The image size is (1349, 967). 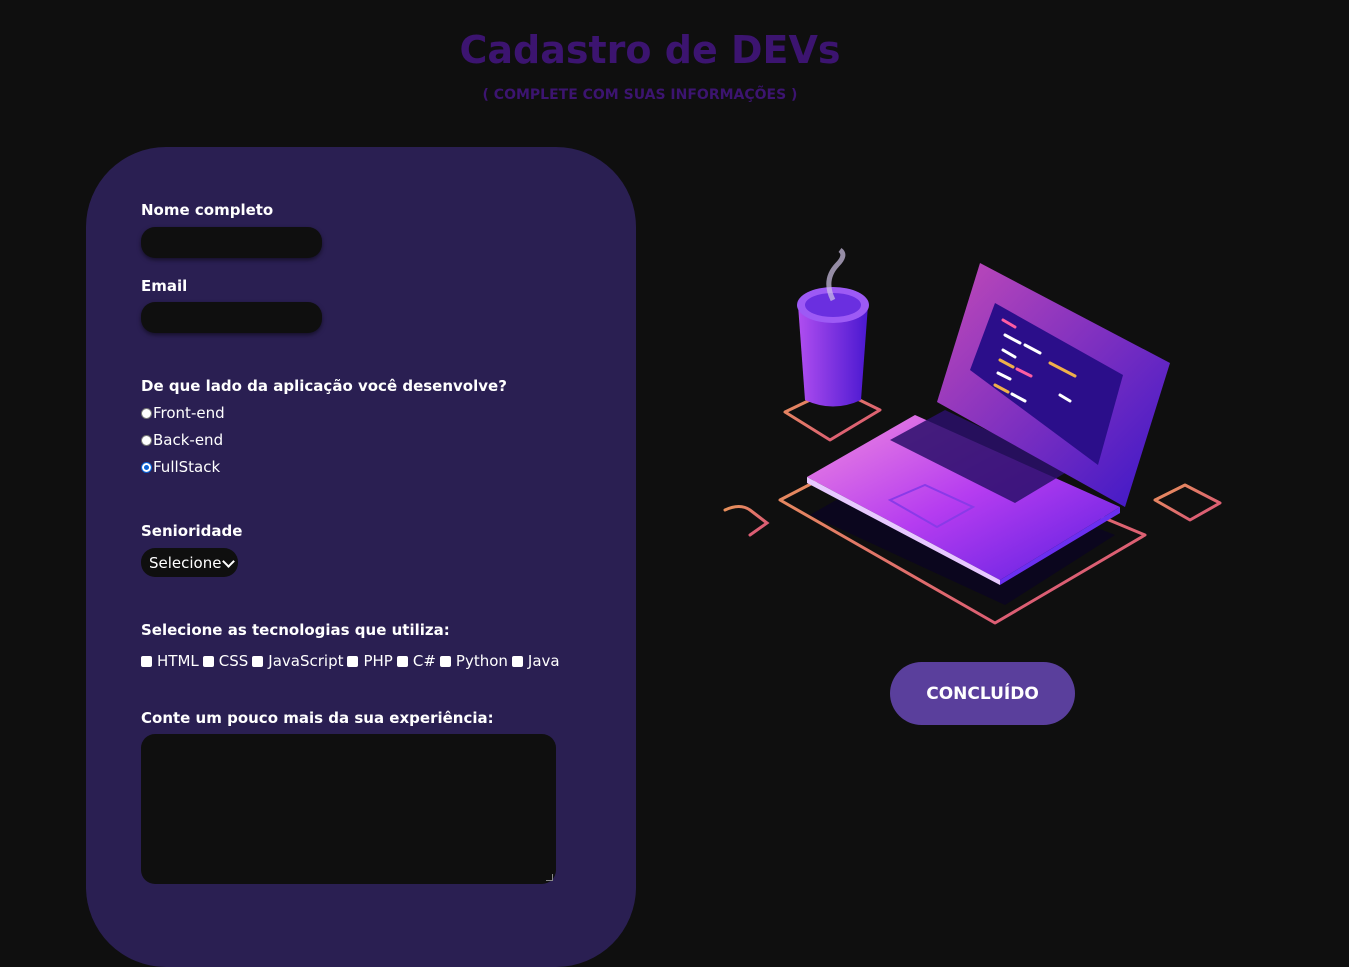 I want to click on checkbox-python: Python, so click(x=473, y=661).